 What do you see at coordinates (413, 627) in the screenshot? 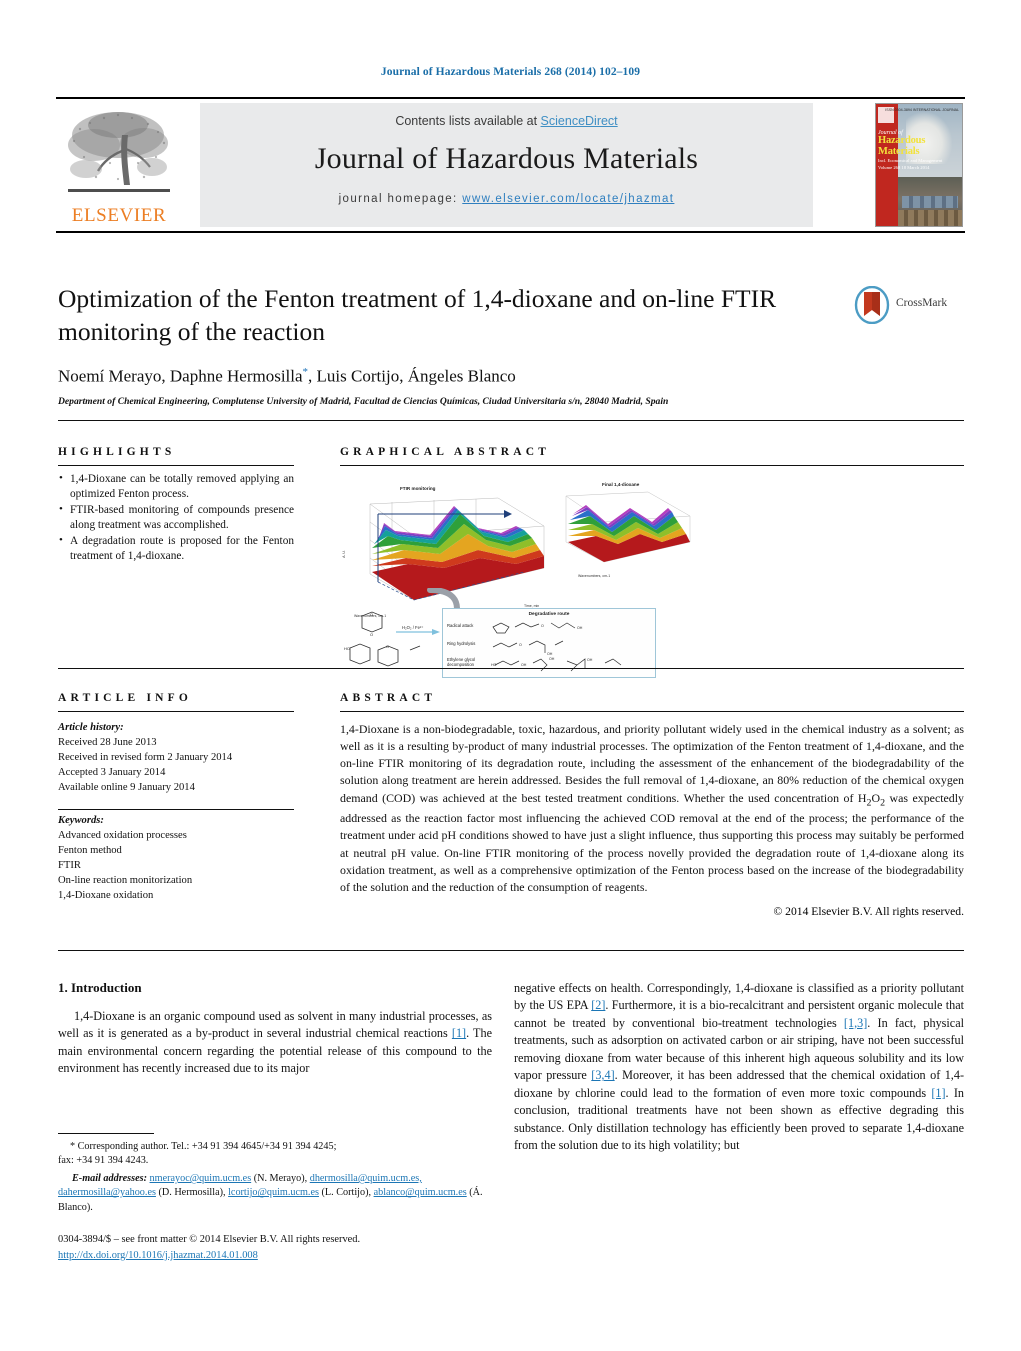
I see `reagent-label: H₂O₂ / Fe²⁺` at bounding box center [413, 627].